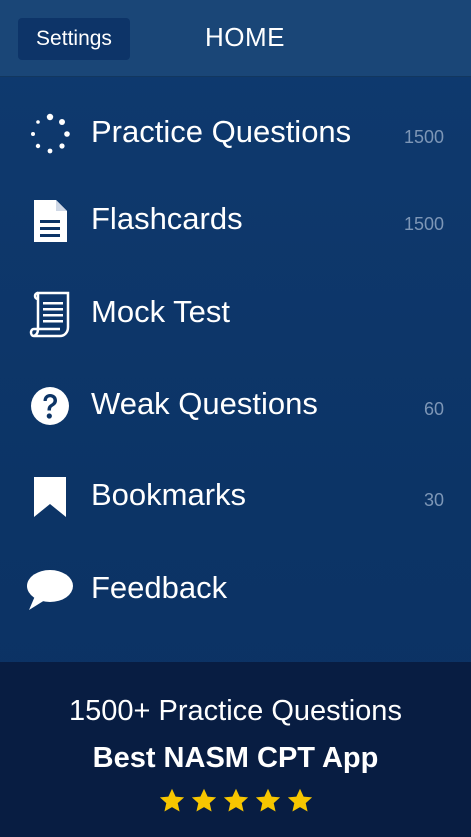  Describe the element at coordinates (245, 37) in the screenshot. I see `page-title: HOME` at that location.